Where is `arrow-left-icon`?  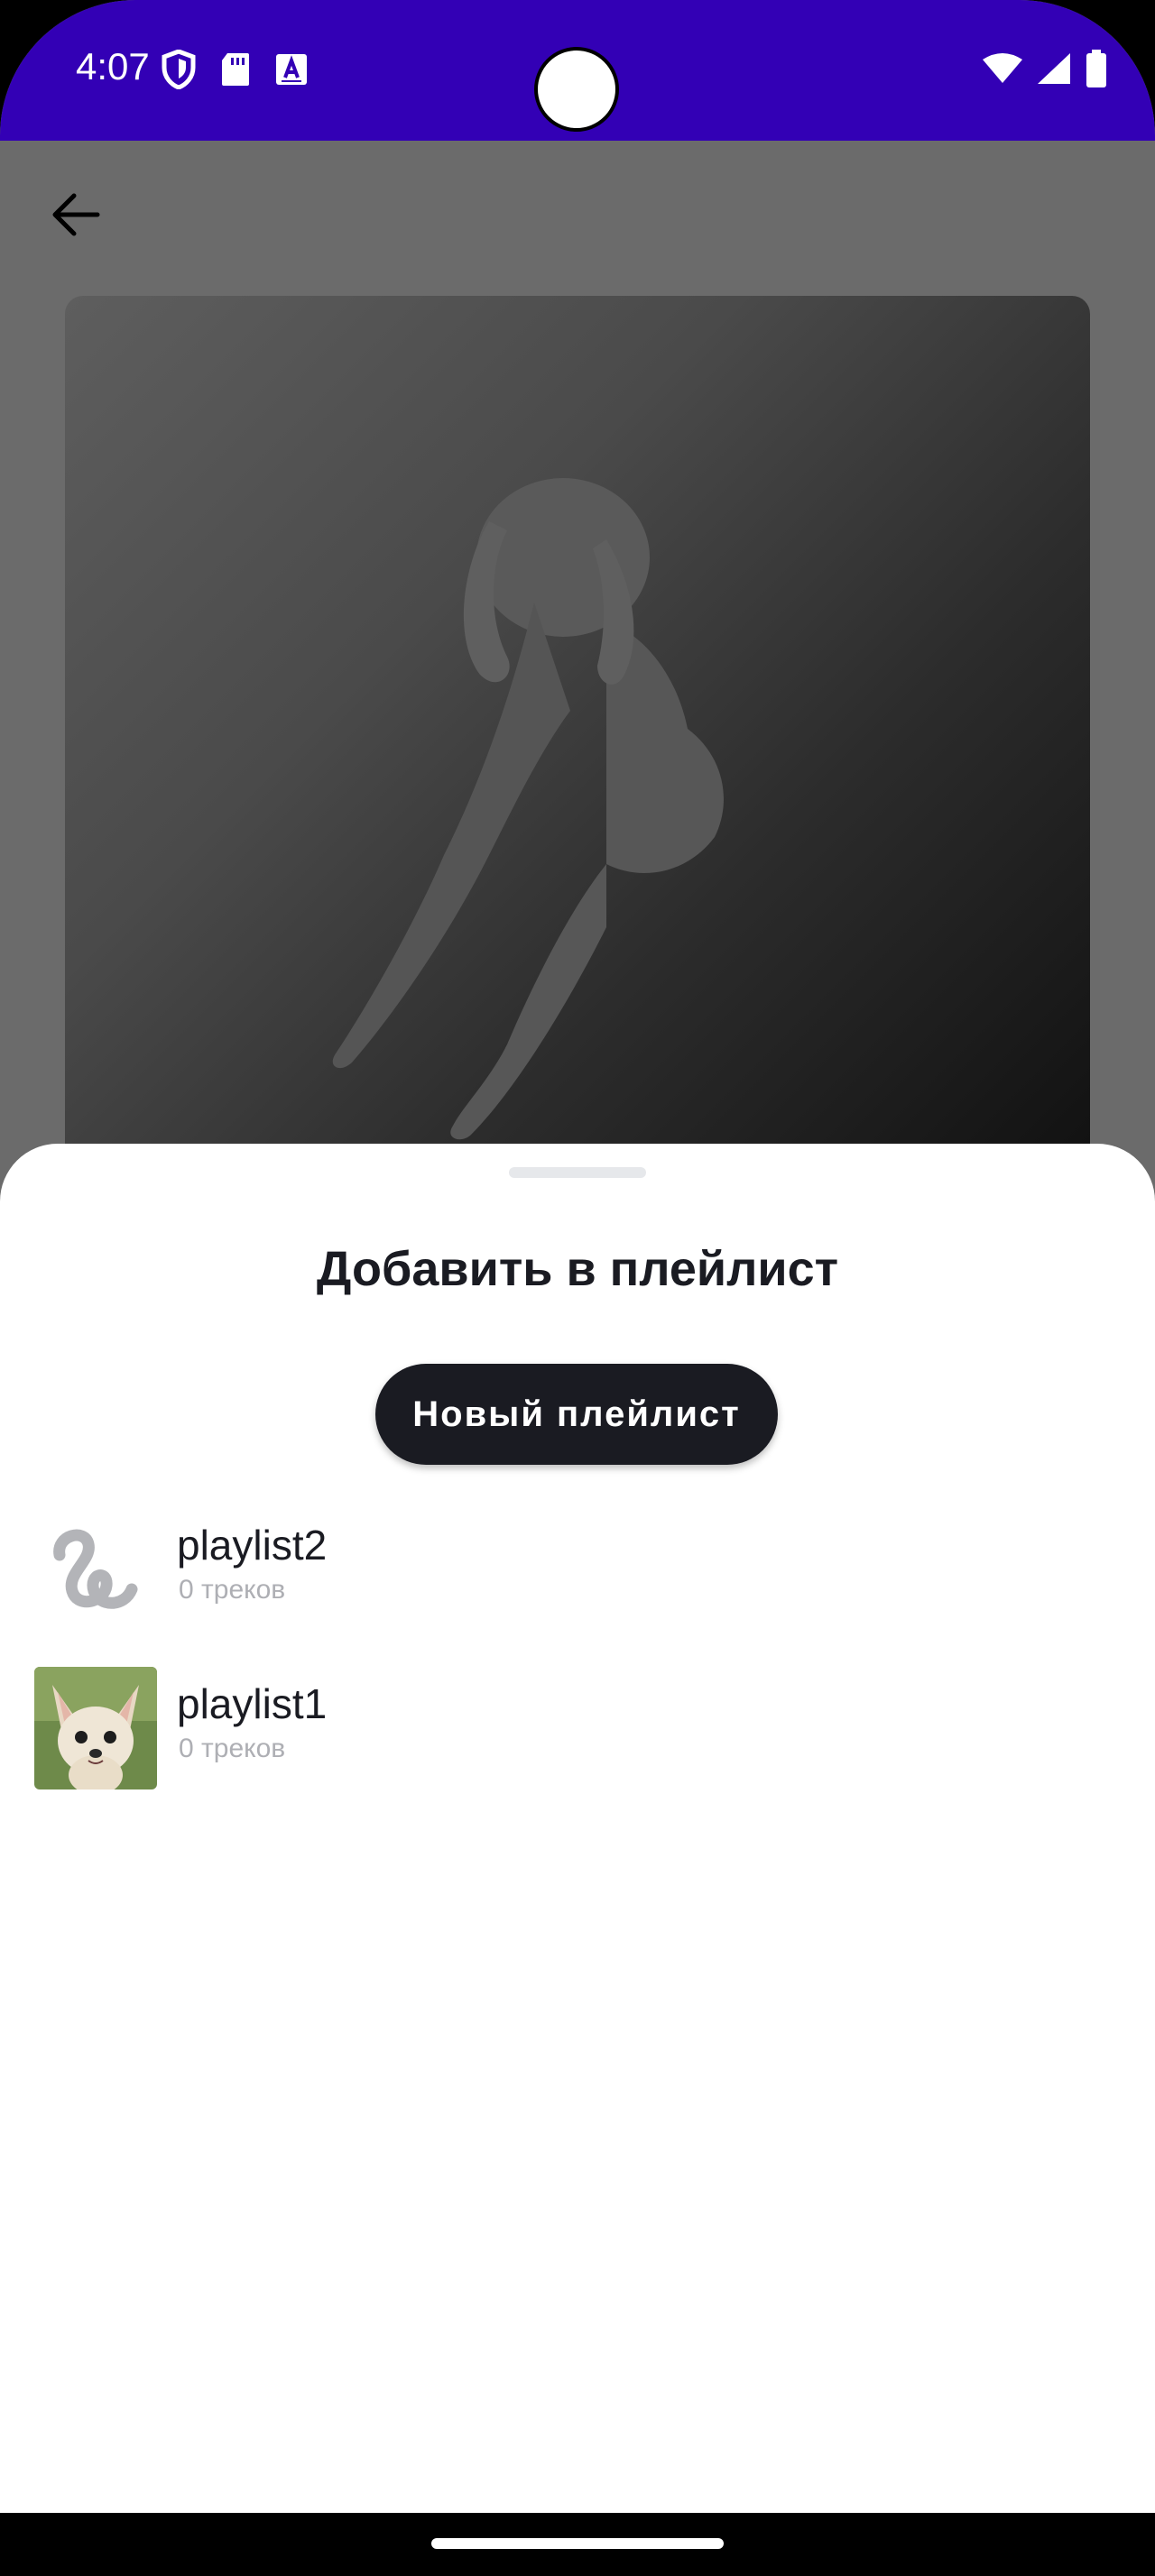
arrow-left-icon is located at coordinates (76, 217).